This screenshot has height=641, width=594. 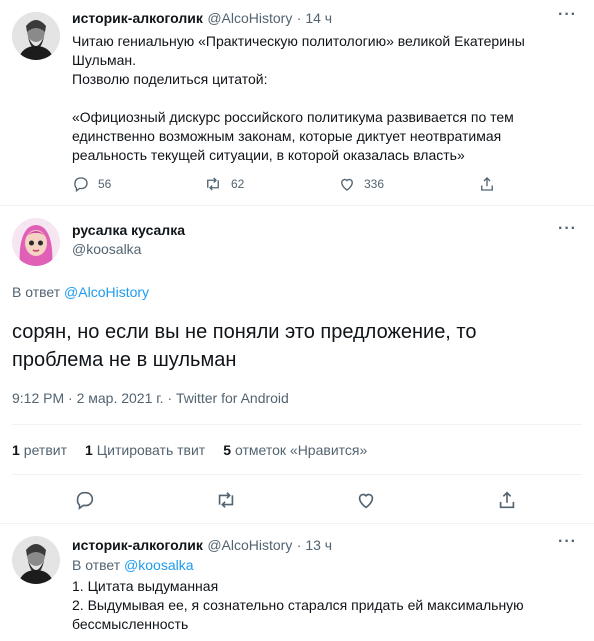 What do you see at coordinates (151, 450) in the screenshot?
I see `quotes-label: Цитировать твит` at bounding box center [151, 450].